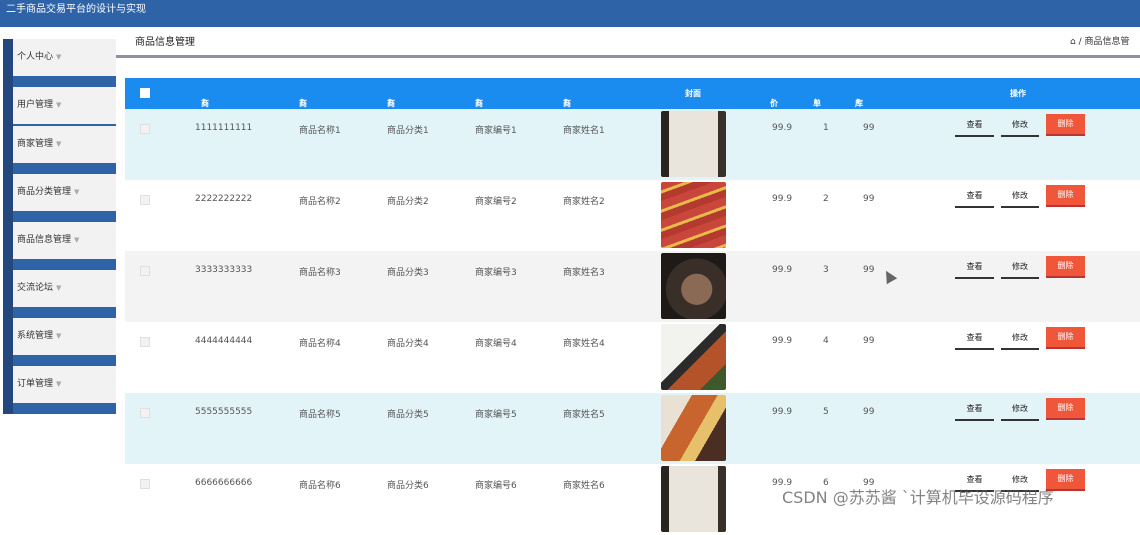 The image size is (1140, 535). I want to click on select-all-checkbox, so click(145, 93).